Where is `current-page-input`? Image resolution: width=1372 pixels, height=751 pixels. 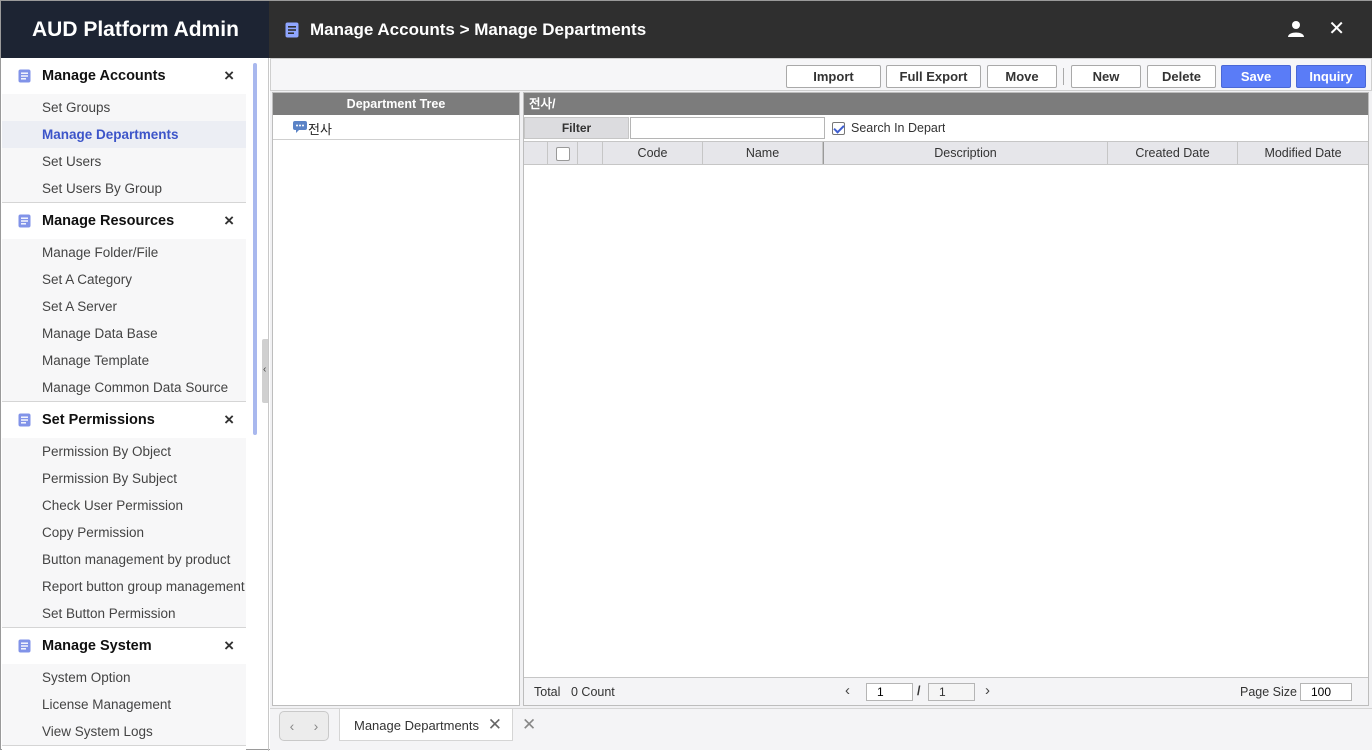 current-page-input is located at coordinates (889, 692).